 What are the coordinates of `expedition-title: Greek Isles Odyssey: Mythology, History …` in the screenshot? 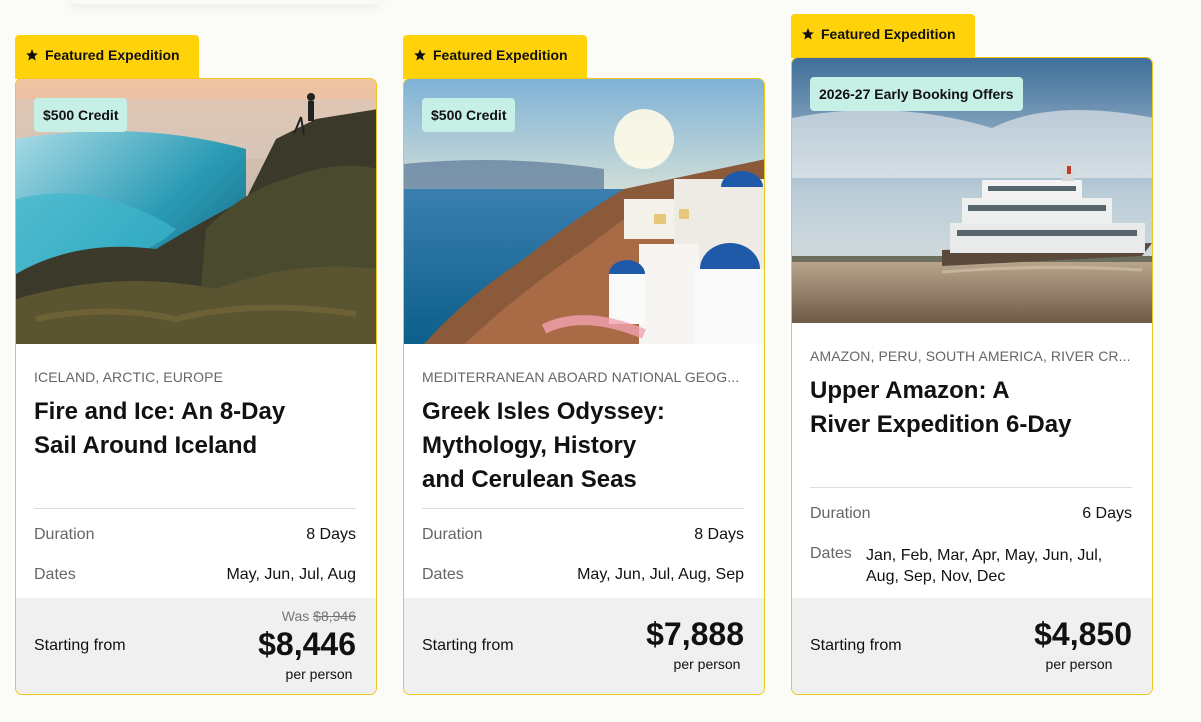 It's located at (583, 446).